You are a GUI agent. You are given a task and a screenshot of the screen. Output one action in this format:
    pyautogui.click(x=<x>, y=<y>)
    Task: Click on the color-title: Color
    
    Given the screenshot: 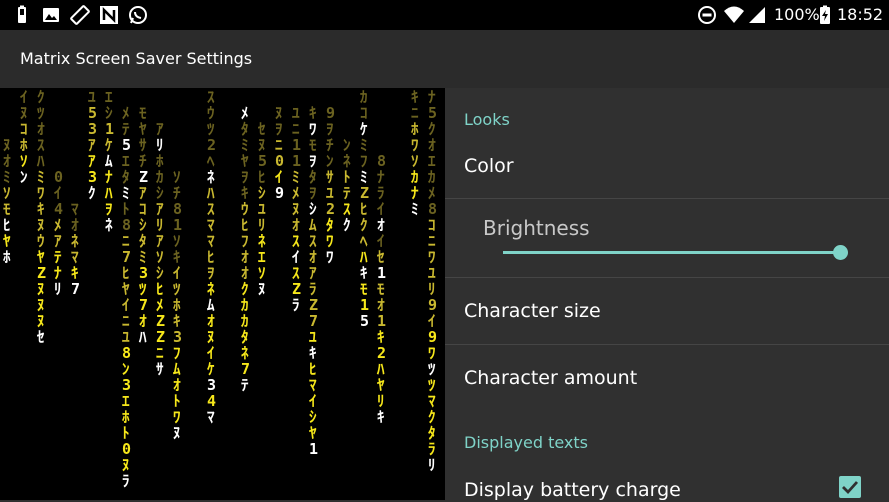 What is the action you would take?
    pyautogui.click(x=489, y=166)
    